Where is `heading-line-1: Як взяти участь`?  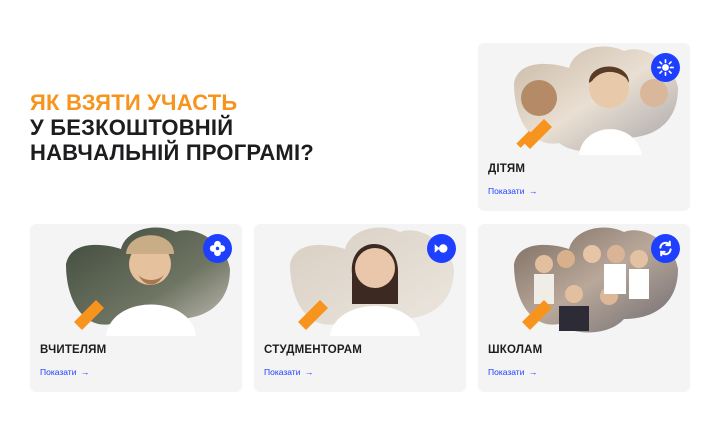
heading-line-1: Як взяти участь is located at coordinates (134, 102).